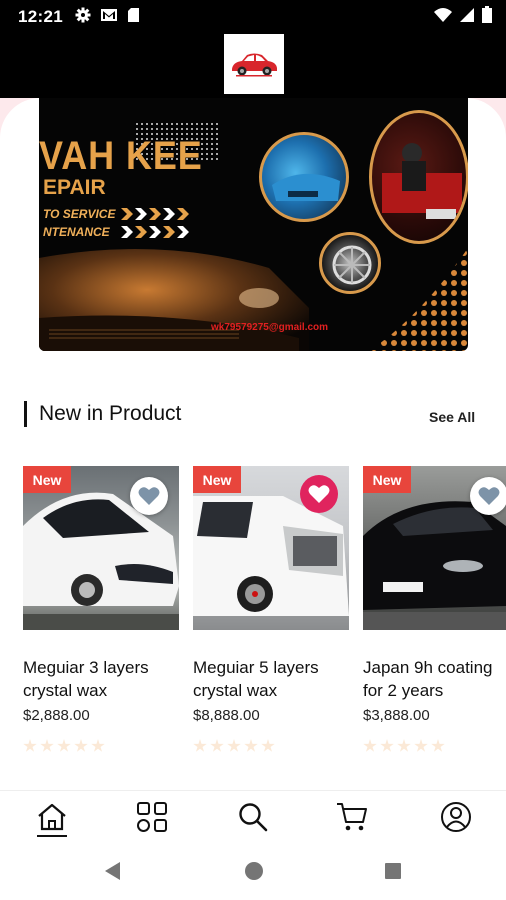  Describe the element at coordinates (133, 17) in the screenshot. I see `sd-card-icon` at that location.